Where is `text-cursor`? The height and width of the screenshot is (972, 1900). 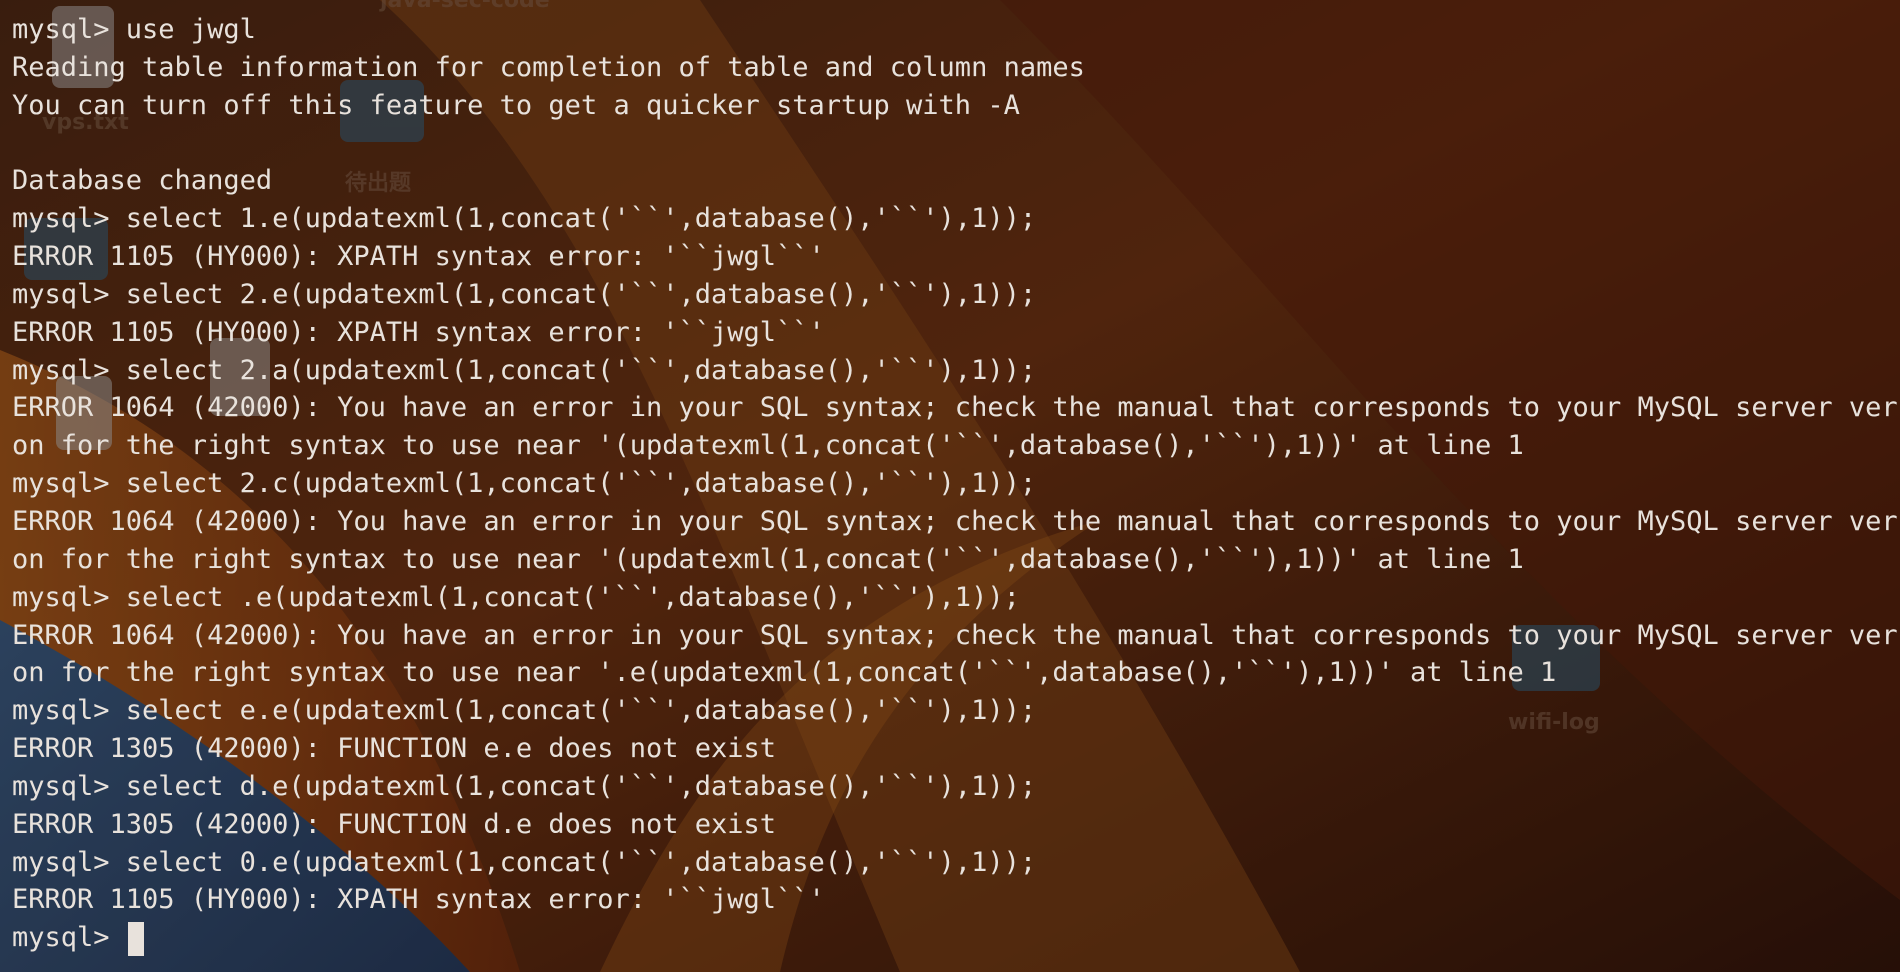 text-cursor is located at coordinates (135, 938).